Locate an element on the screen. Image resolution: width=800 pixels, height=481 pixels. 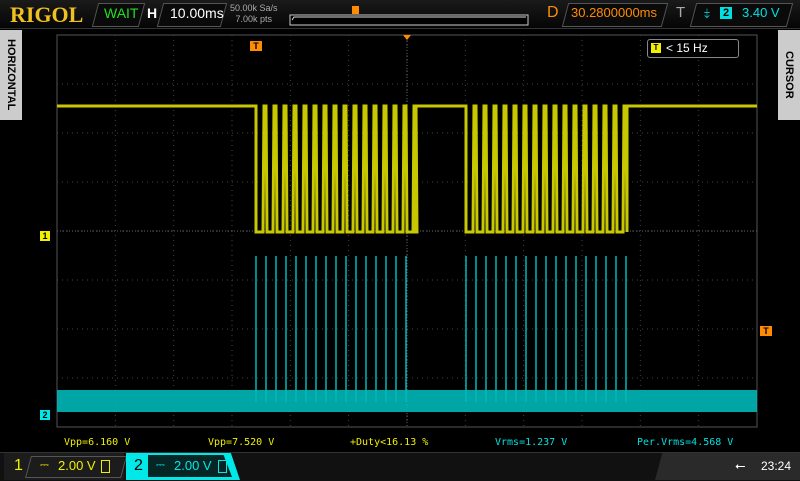
bottom-bar: 1 ⎓ 2.00 V 2 ⎓ 2.00 V ⭠ 23:24 is located at coordinates (400, 466).